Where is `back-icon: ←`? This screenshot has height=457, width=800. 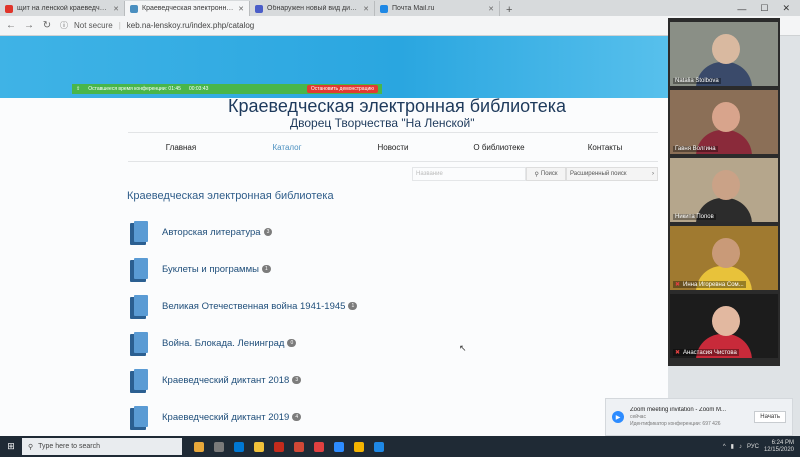 back-icon: ← is located at coordinates (11, 25).